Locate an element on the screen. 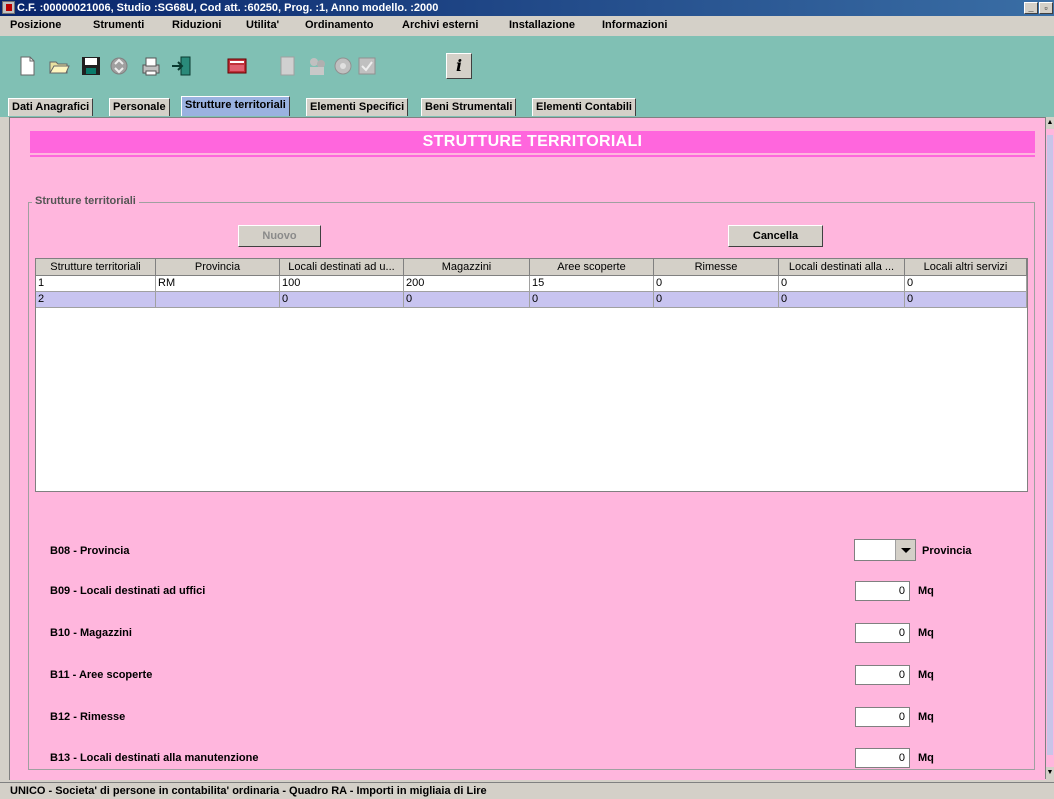 Image resolution: width=1054 pixels, height=799 pixels. recycle-icon is located at coordinates (119, 66).